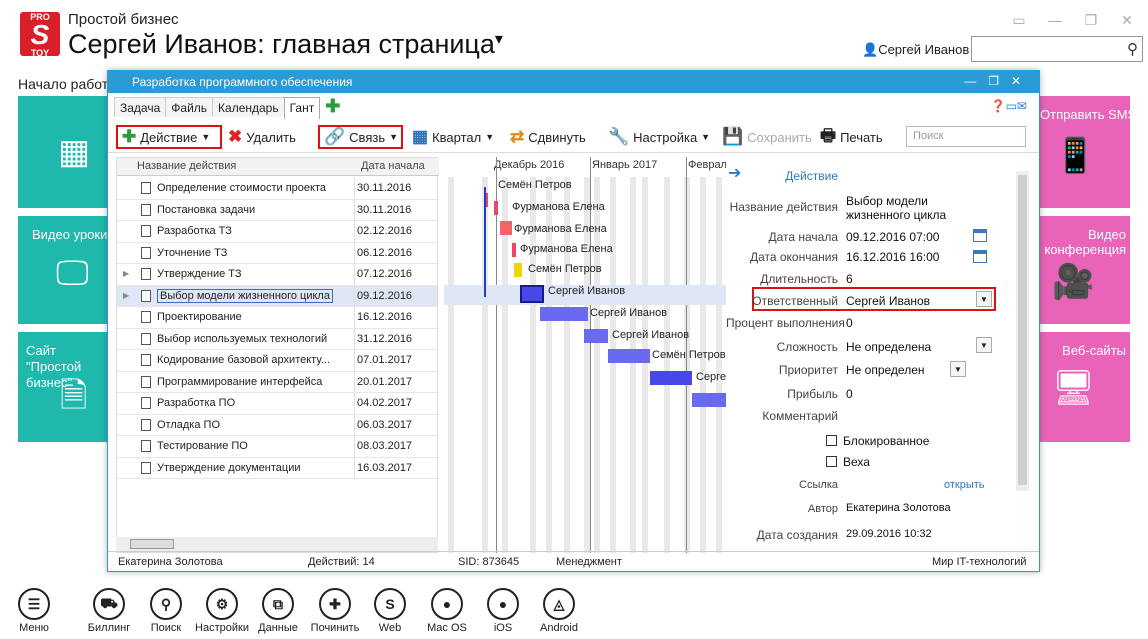 The height and width of the screenshot is (639, 1148). What do you see at coordinates (385, 317) in the screenshot?
I see `task-date-cell: 16.12.2016` at bounding box center [385, 317].